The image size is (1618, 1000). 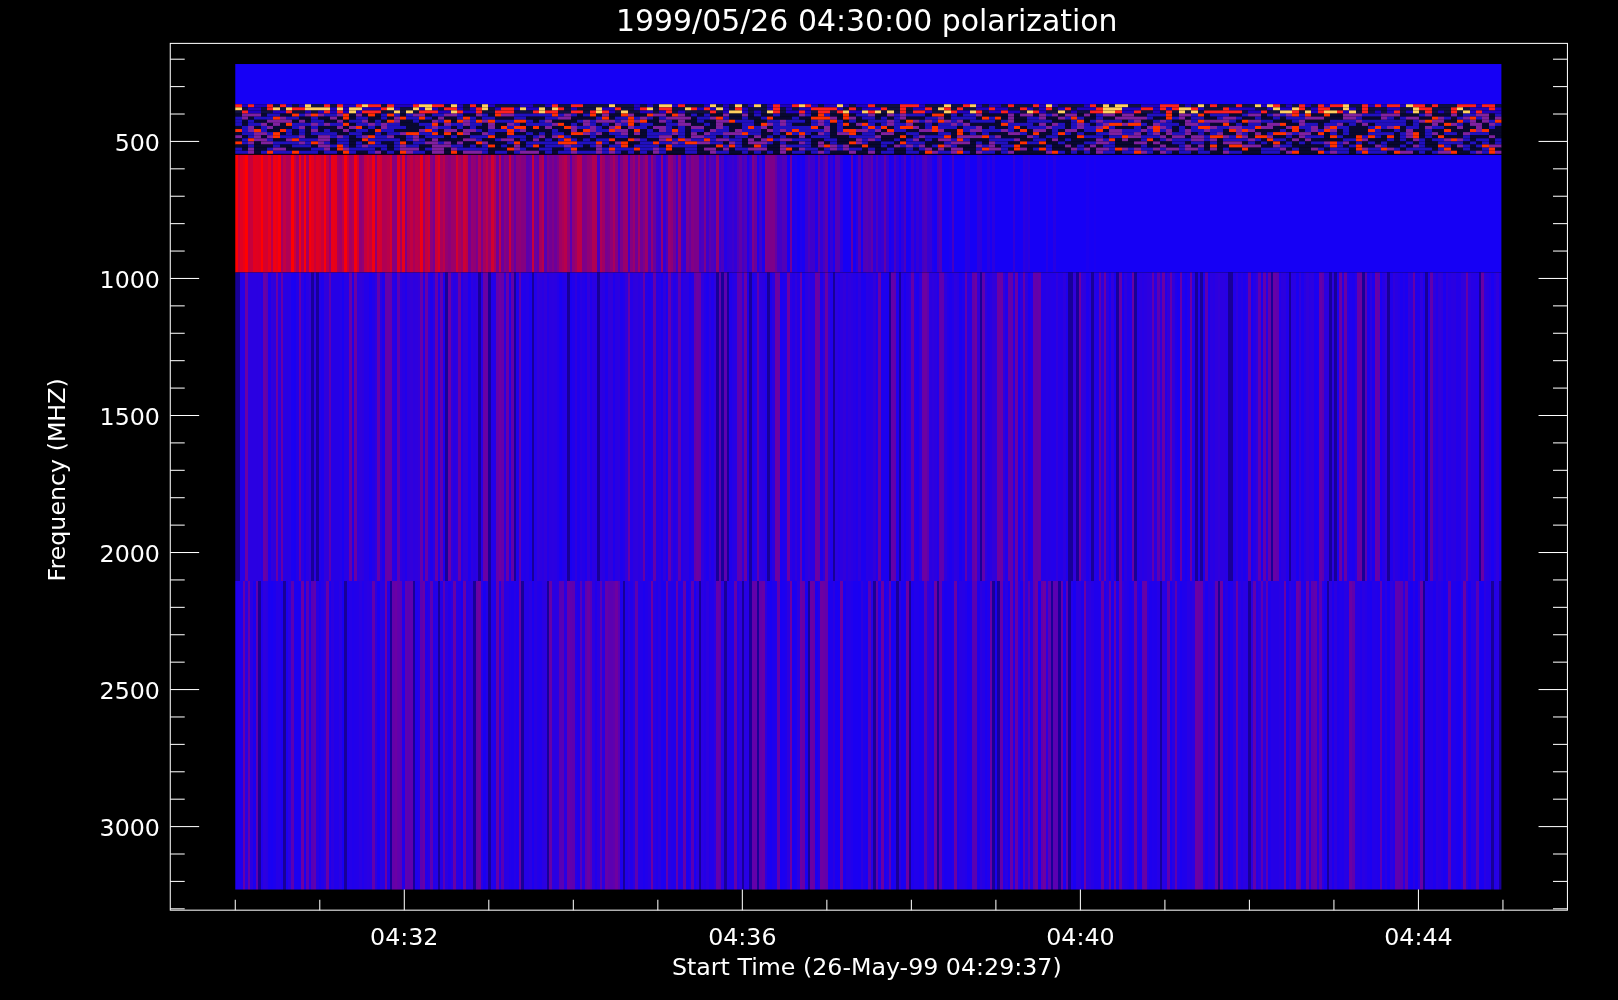 I want to click on axis-tick-label: 1500, so click(x=129, y=416).